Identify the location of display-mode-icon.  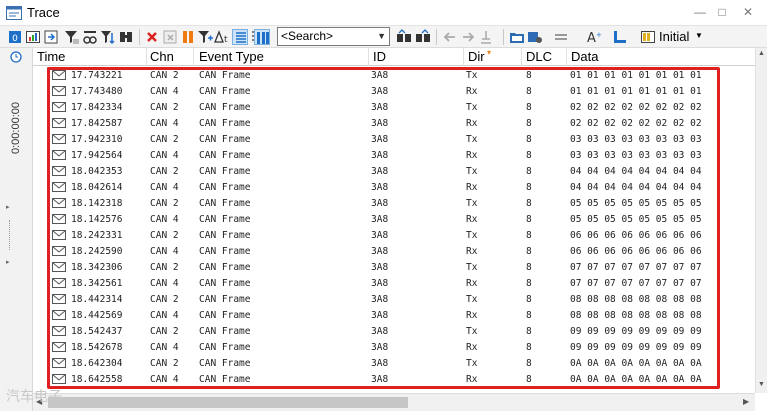
(262, 37).